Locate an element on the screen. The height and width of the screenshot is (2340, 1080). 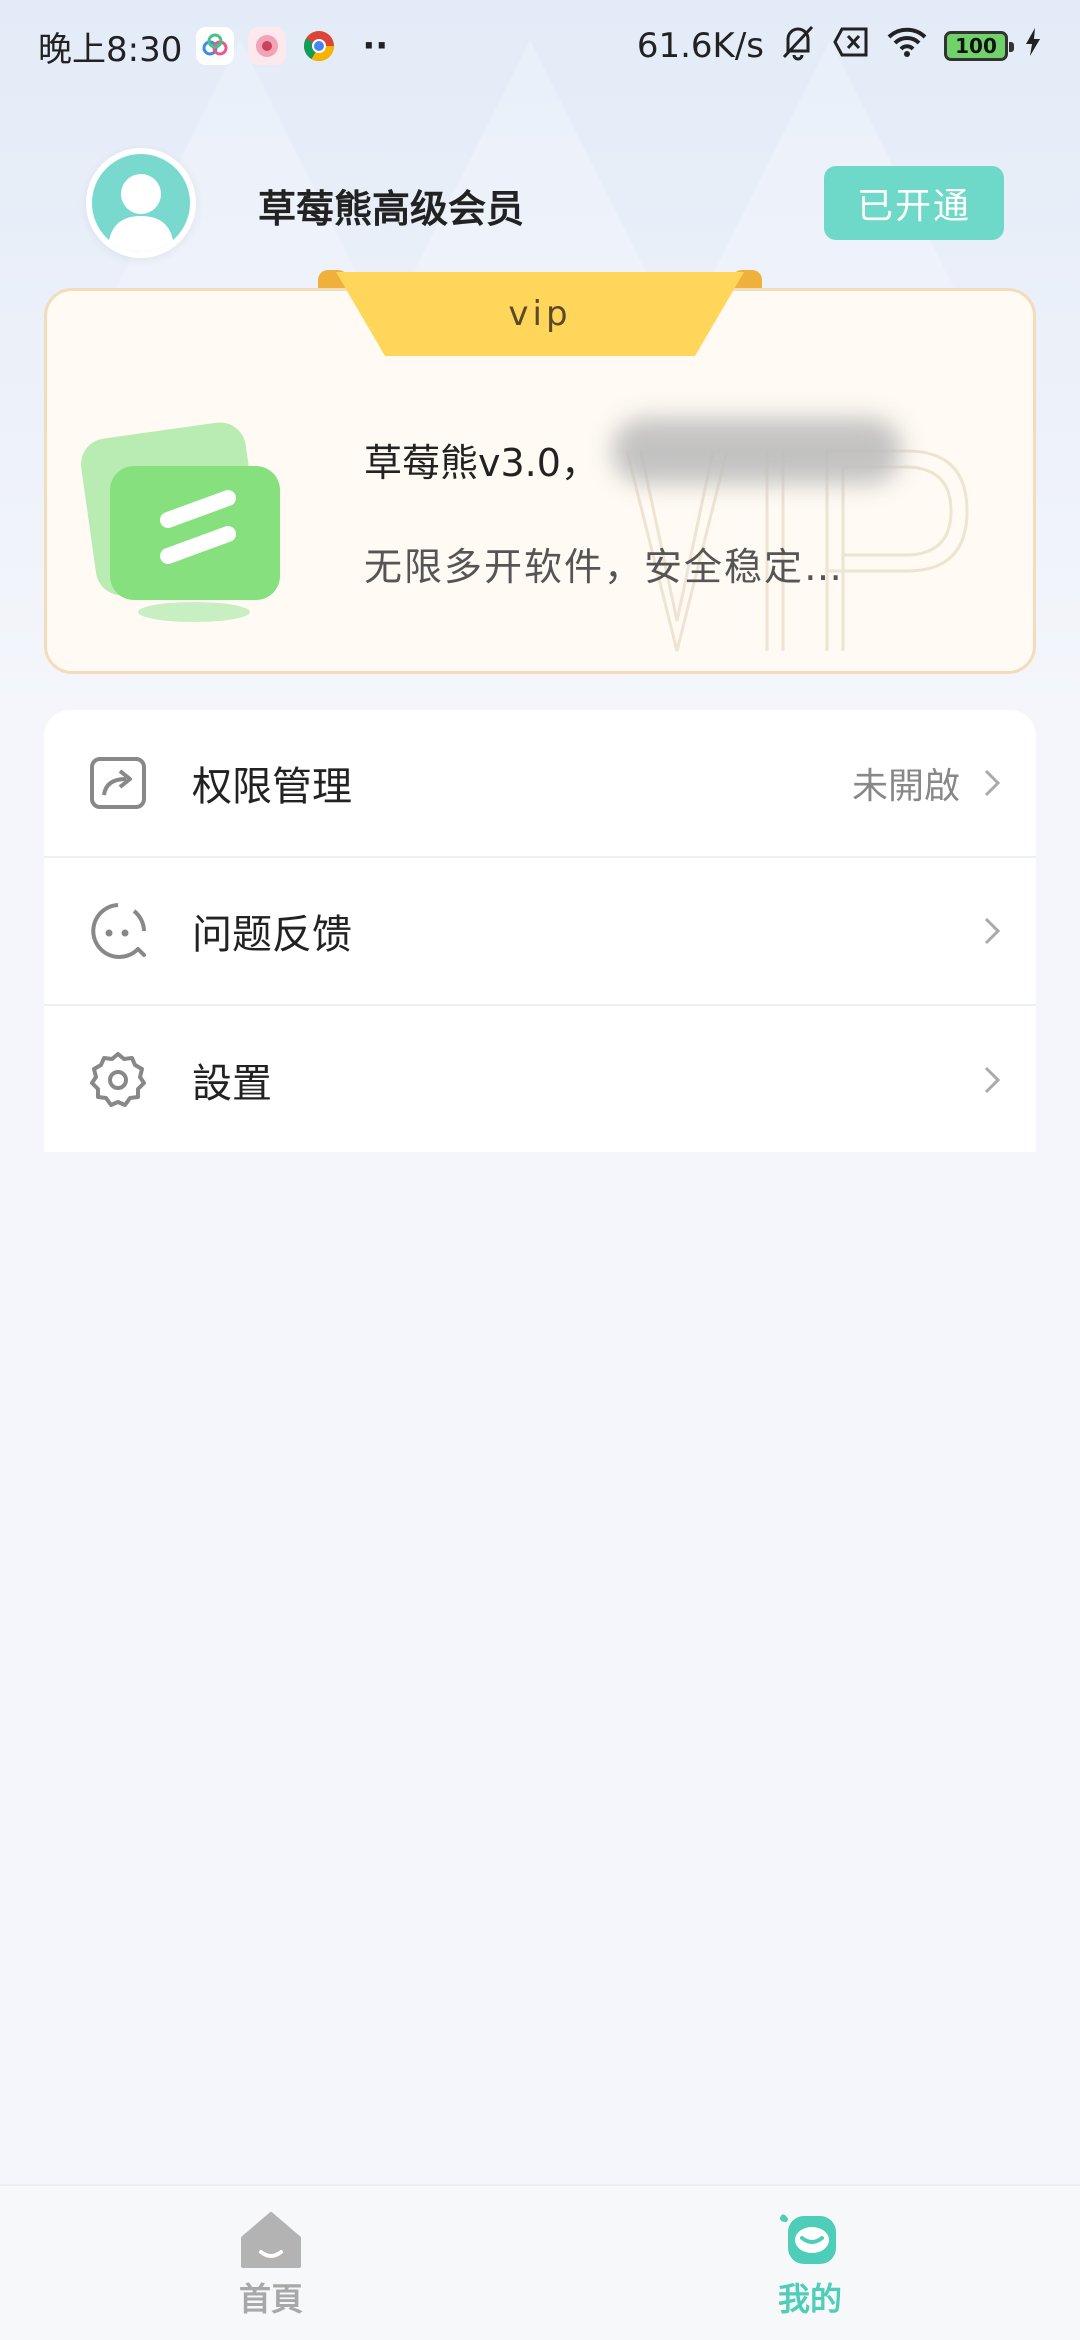
user-silhouette-icon is located at coordinates (141, 213).